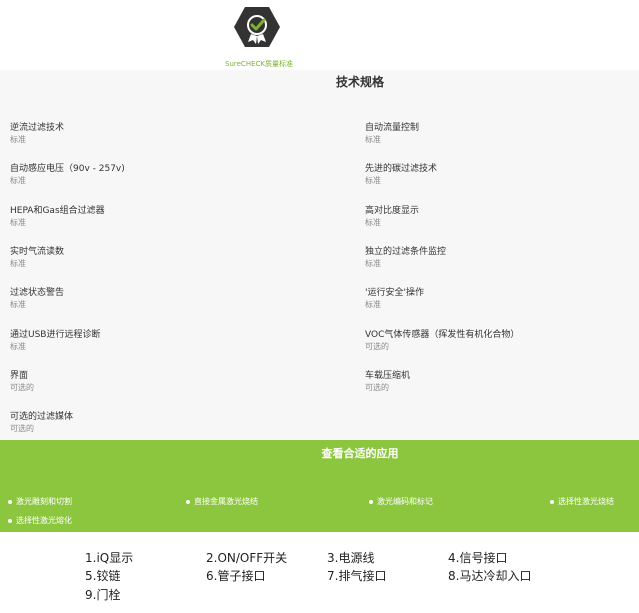 Image resolution: width=639 pixels, height=613 pixels. Describe the element at coordinates (160, 382) in the screenshot. I see `spec-item: 界面 可选的` at that location.